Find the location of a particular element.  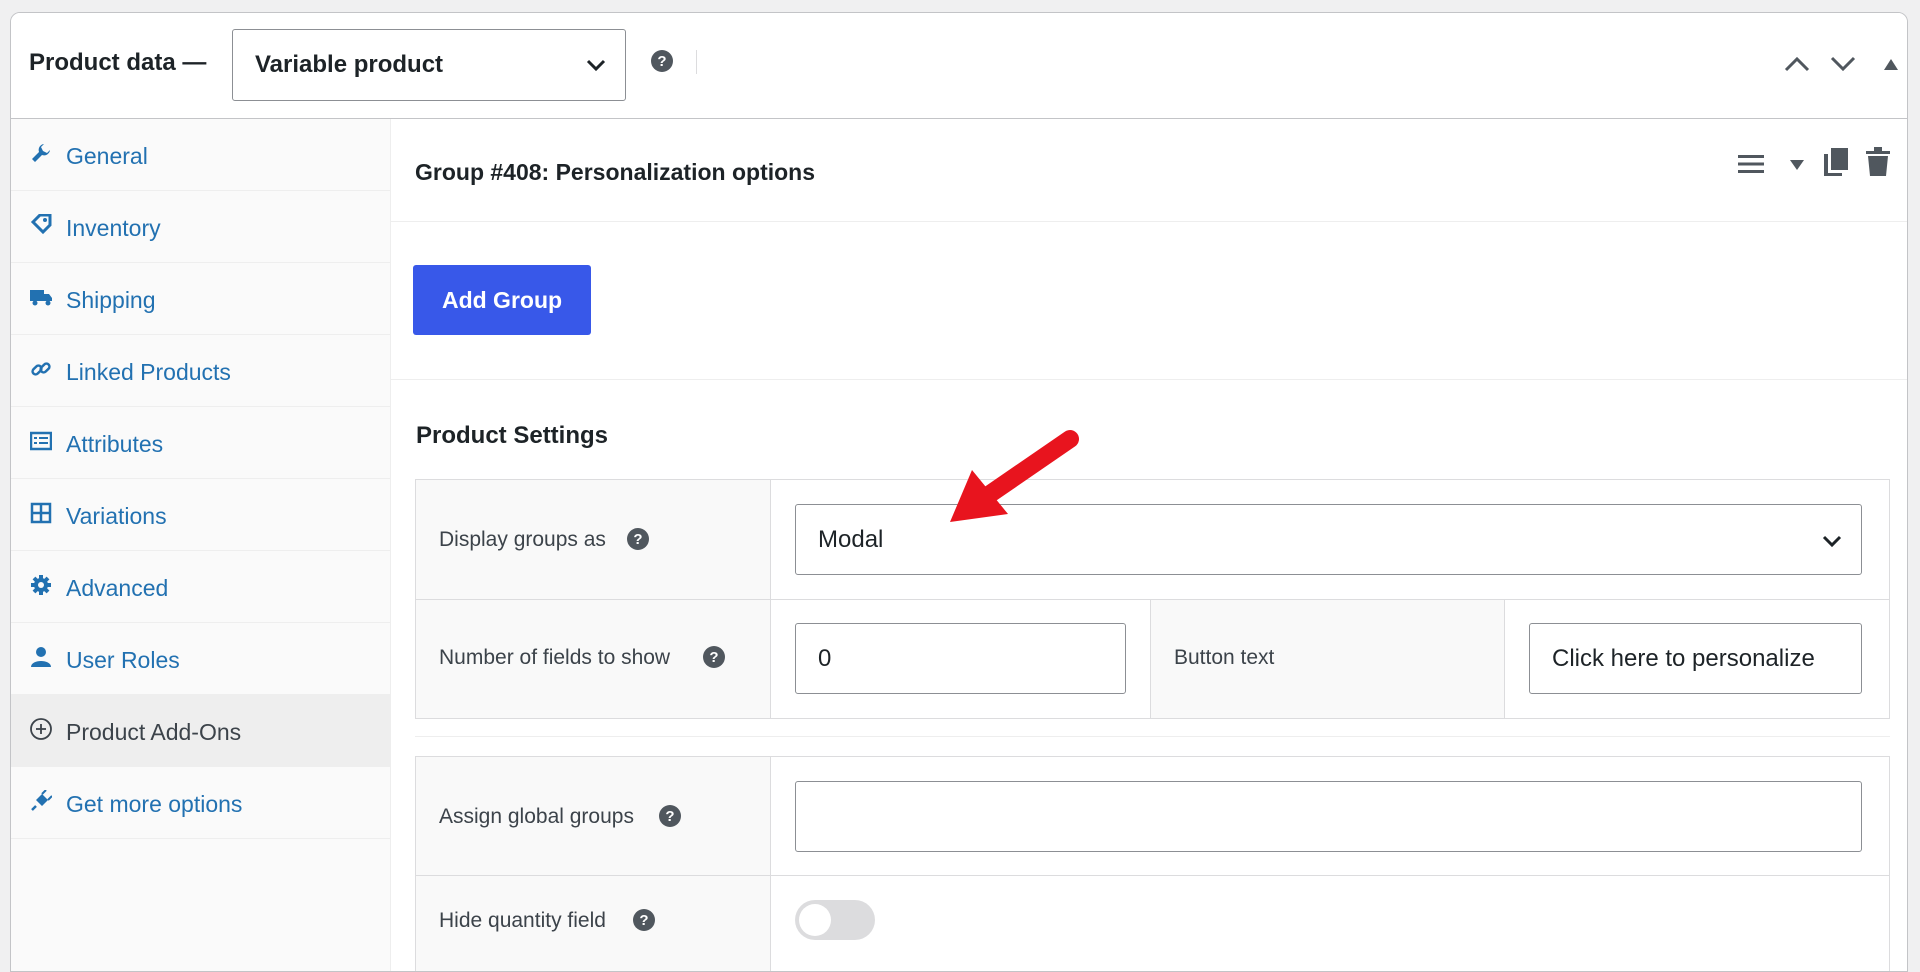

panel-title: Product data — is located at coordinates (118, 62).